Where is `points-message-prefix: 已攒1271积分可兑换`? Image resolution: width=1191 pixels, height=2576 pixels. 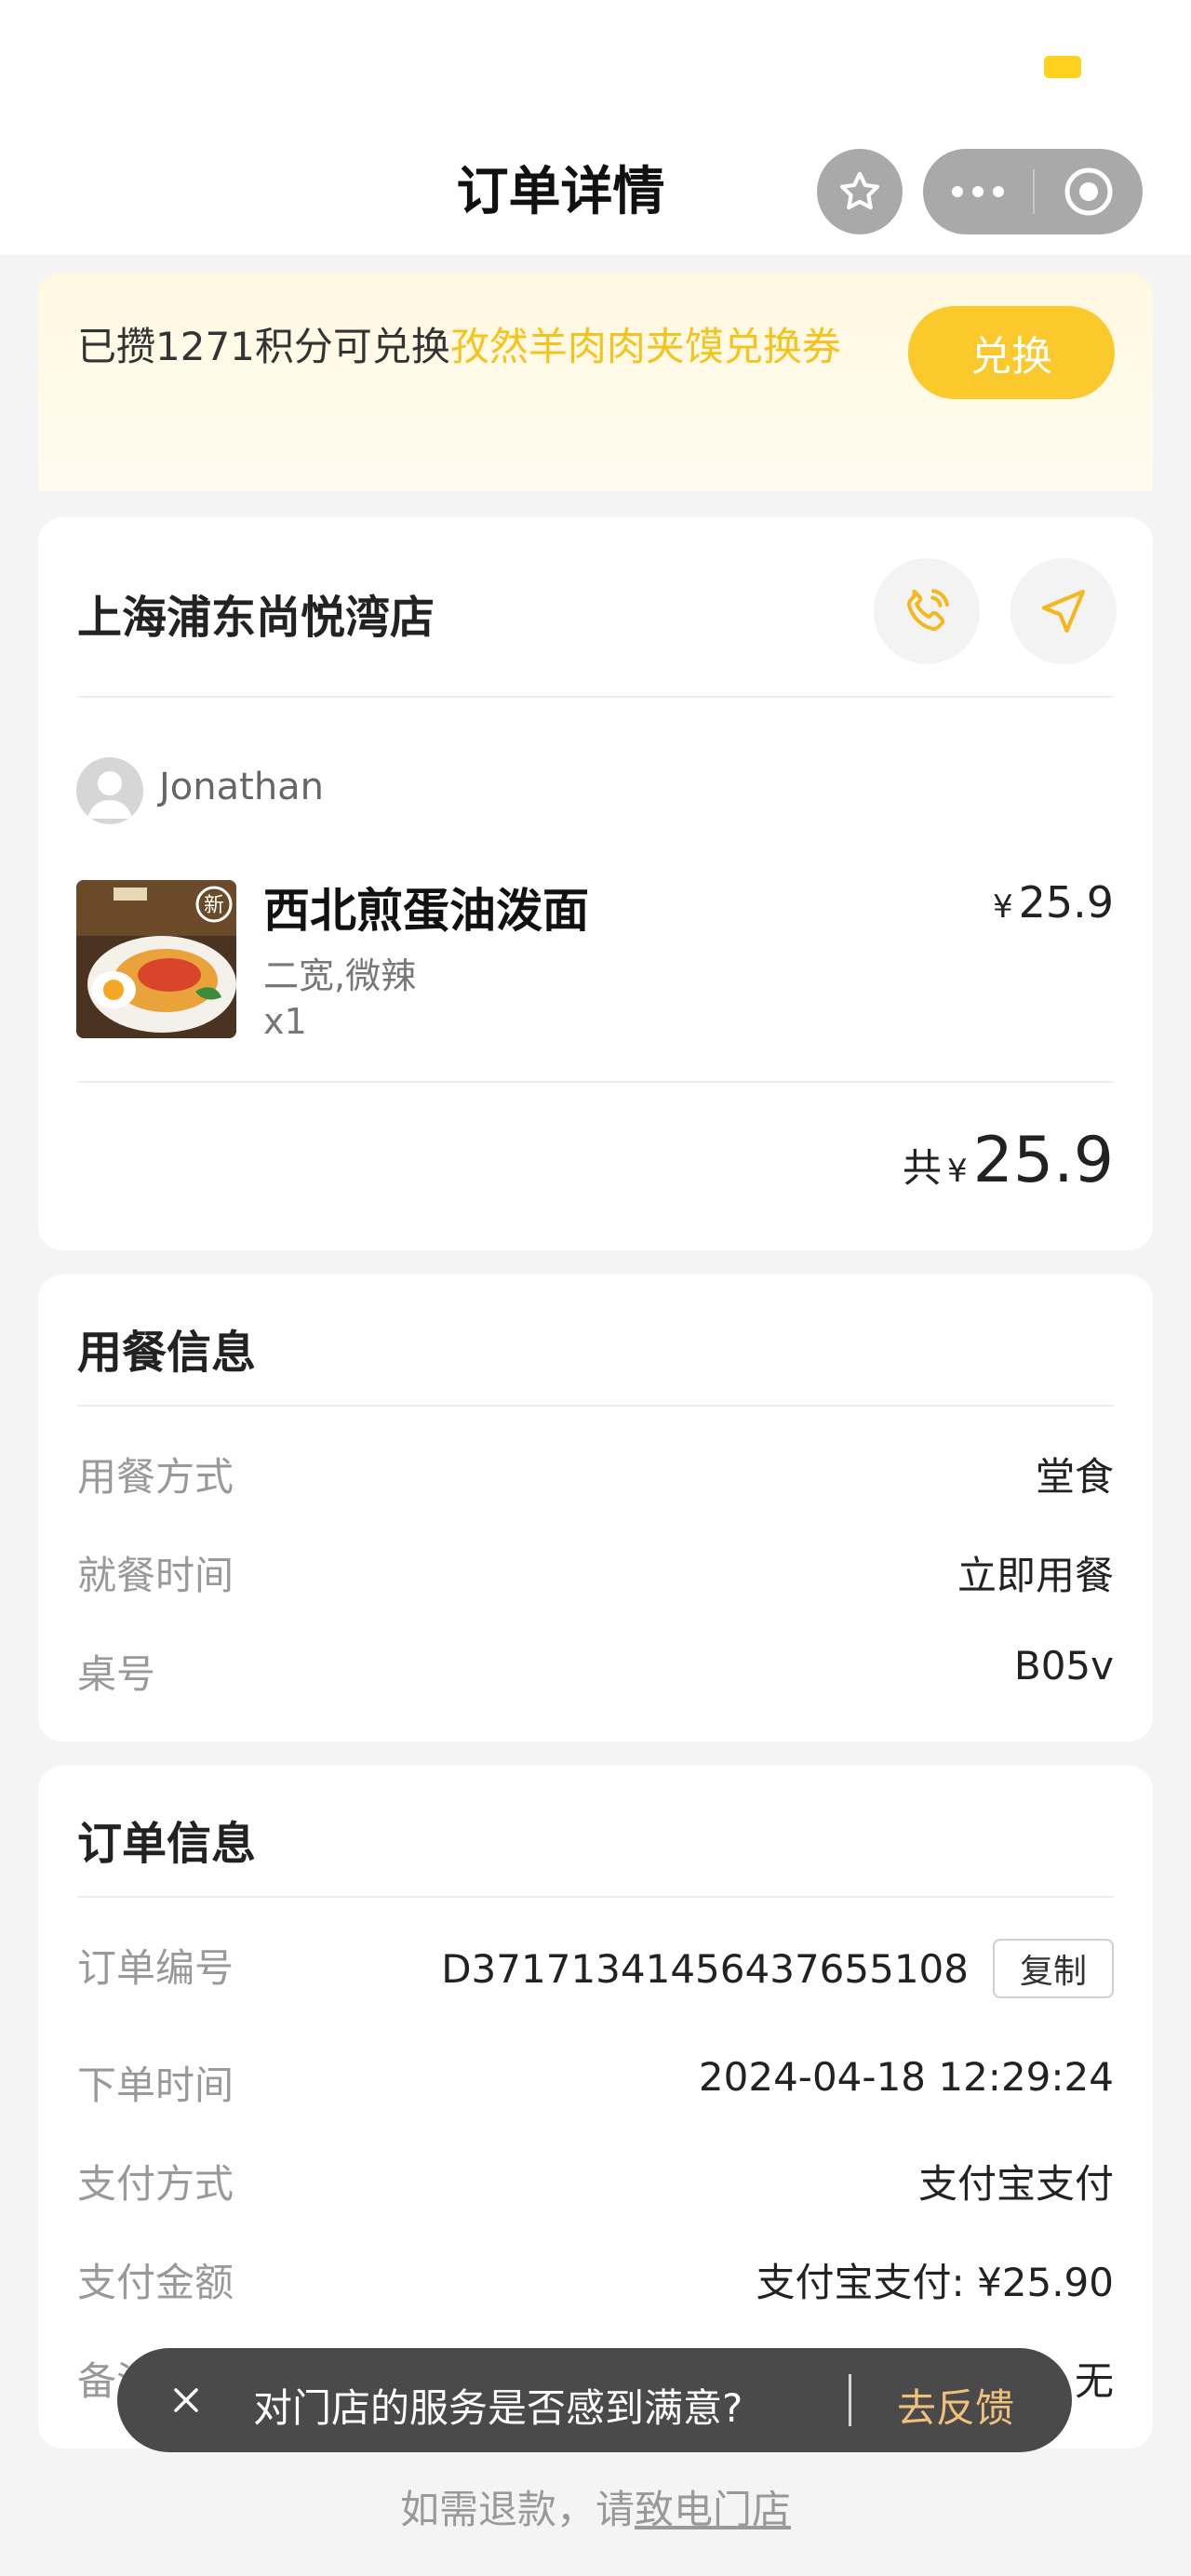 points-message-prefix: 已攒1271积分可兑换 is located at coordinates (263, 346).